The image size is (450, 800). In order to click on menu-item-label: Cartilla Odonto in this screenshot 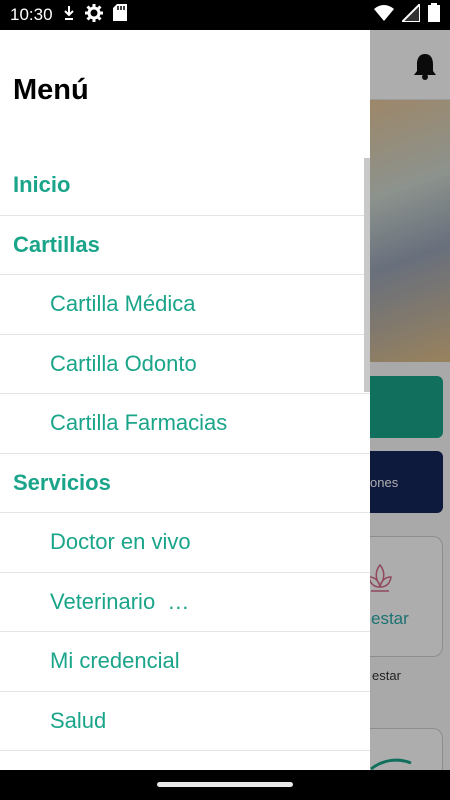, I will do `click(123, 363)`.